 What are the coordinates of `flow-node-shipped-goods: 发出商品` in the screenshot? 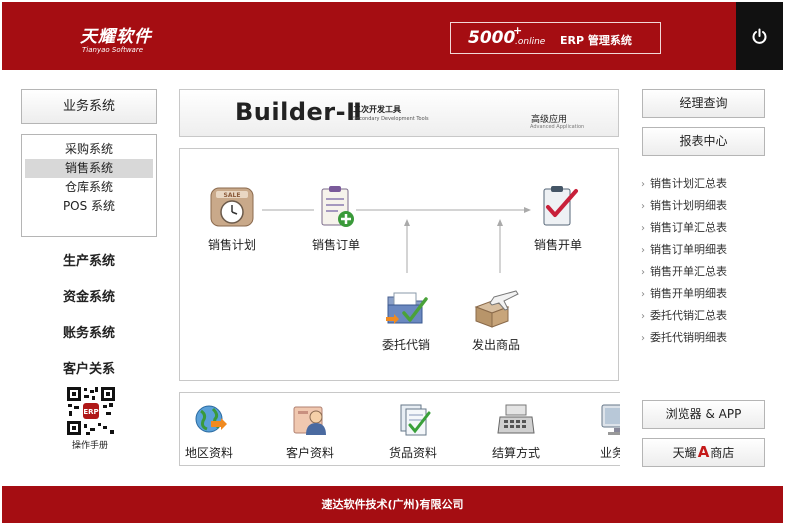 It's located at (496, 318).